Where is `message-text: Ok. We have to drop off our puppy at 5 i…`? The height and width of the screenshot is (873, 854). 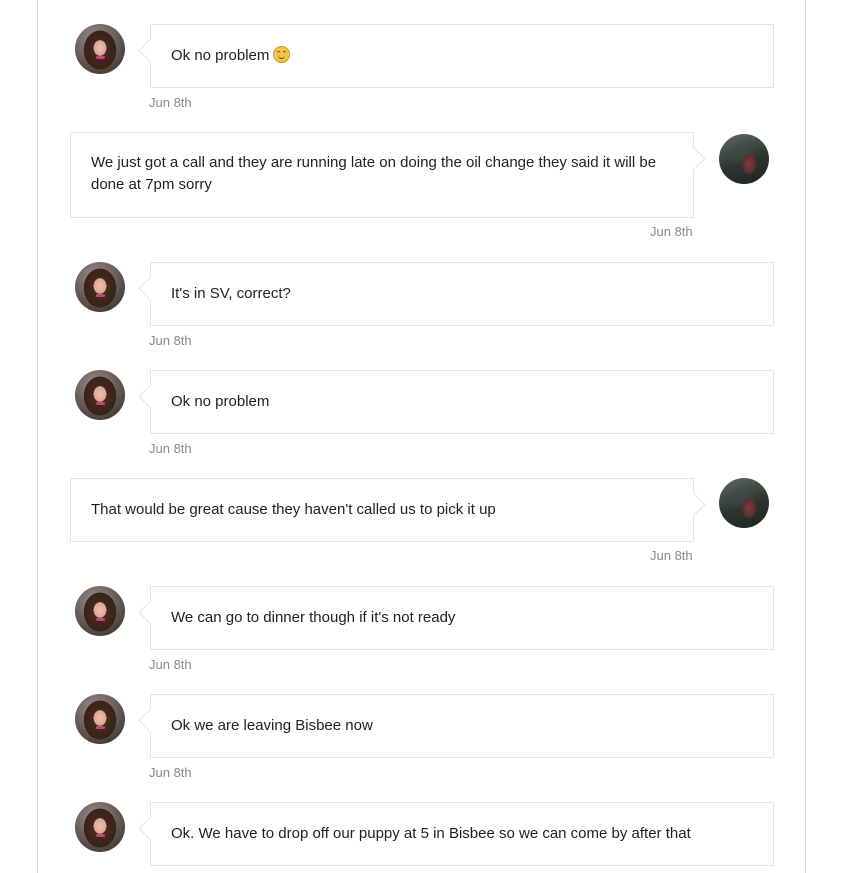 message-text: Ok. We have to drop off our puppy at 5 i… is located at coordinates (431, 833).